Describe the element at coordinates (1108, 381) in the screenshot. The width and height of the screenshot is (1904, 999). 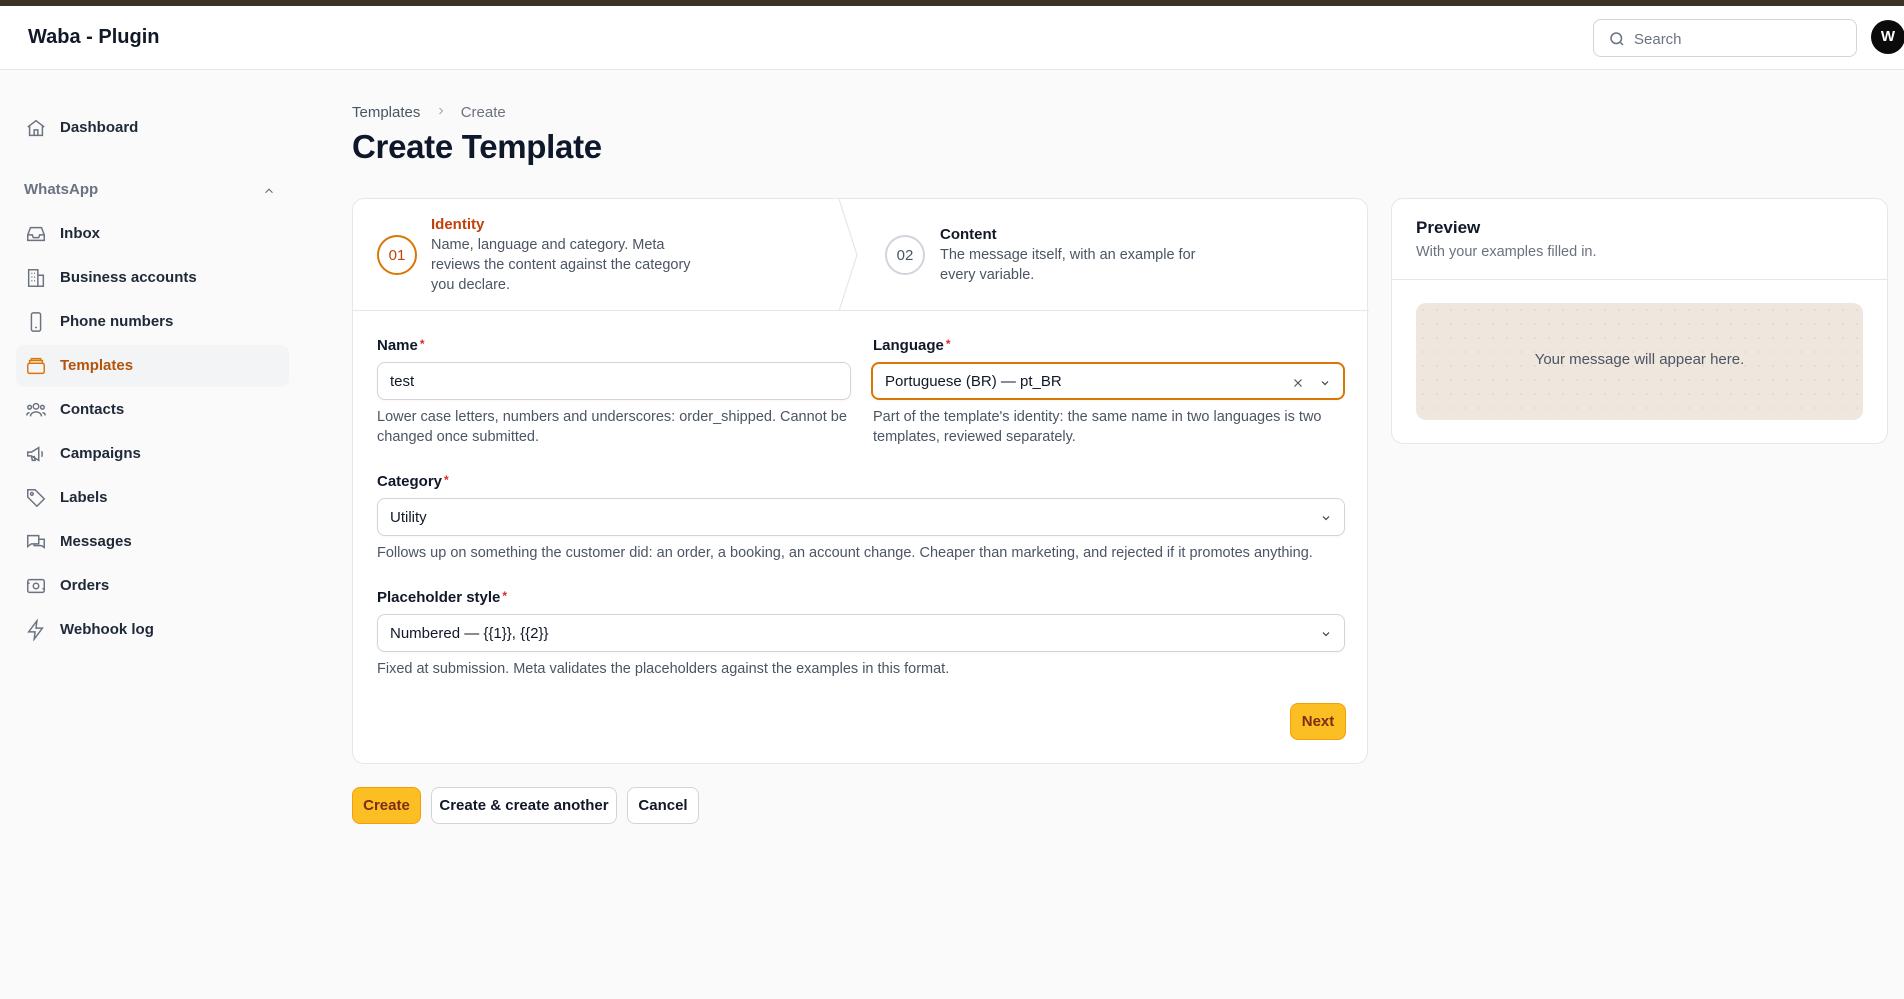
I see `language-select: Portuguese (BR) — pt_BR` at that location.